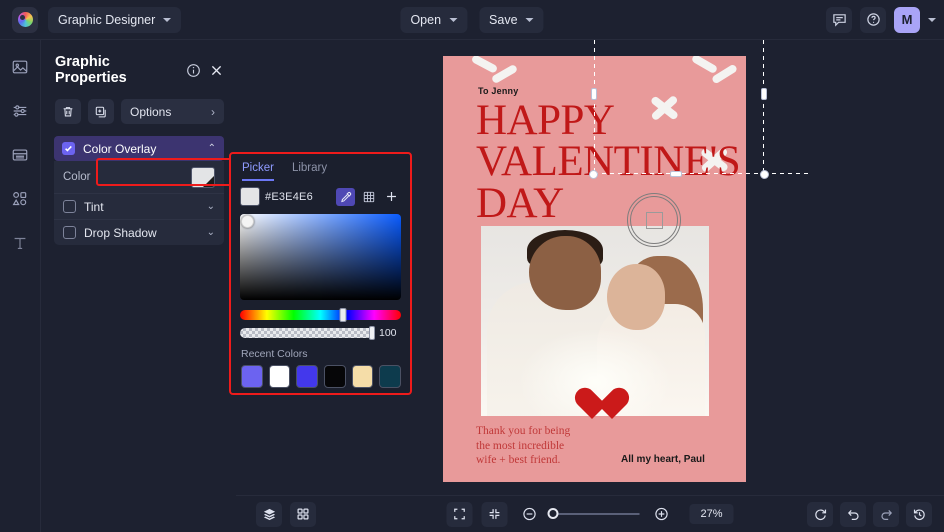  Describe the element at coordinates (203, 177) in the screenshot. I see `color-swatch-button` at that location.